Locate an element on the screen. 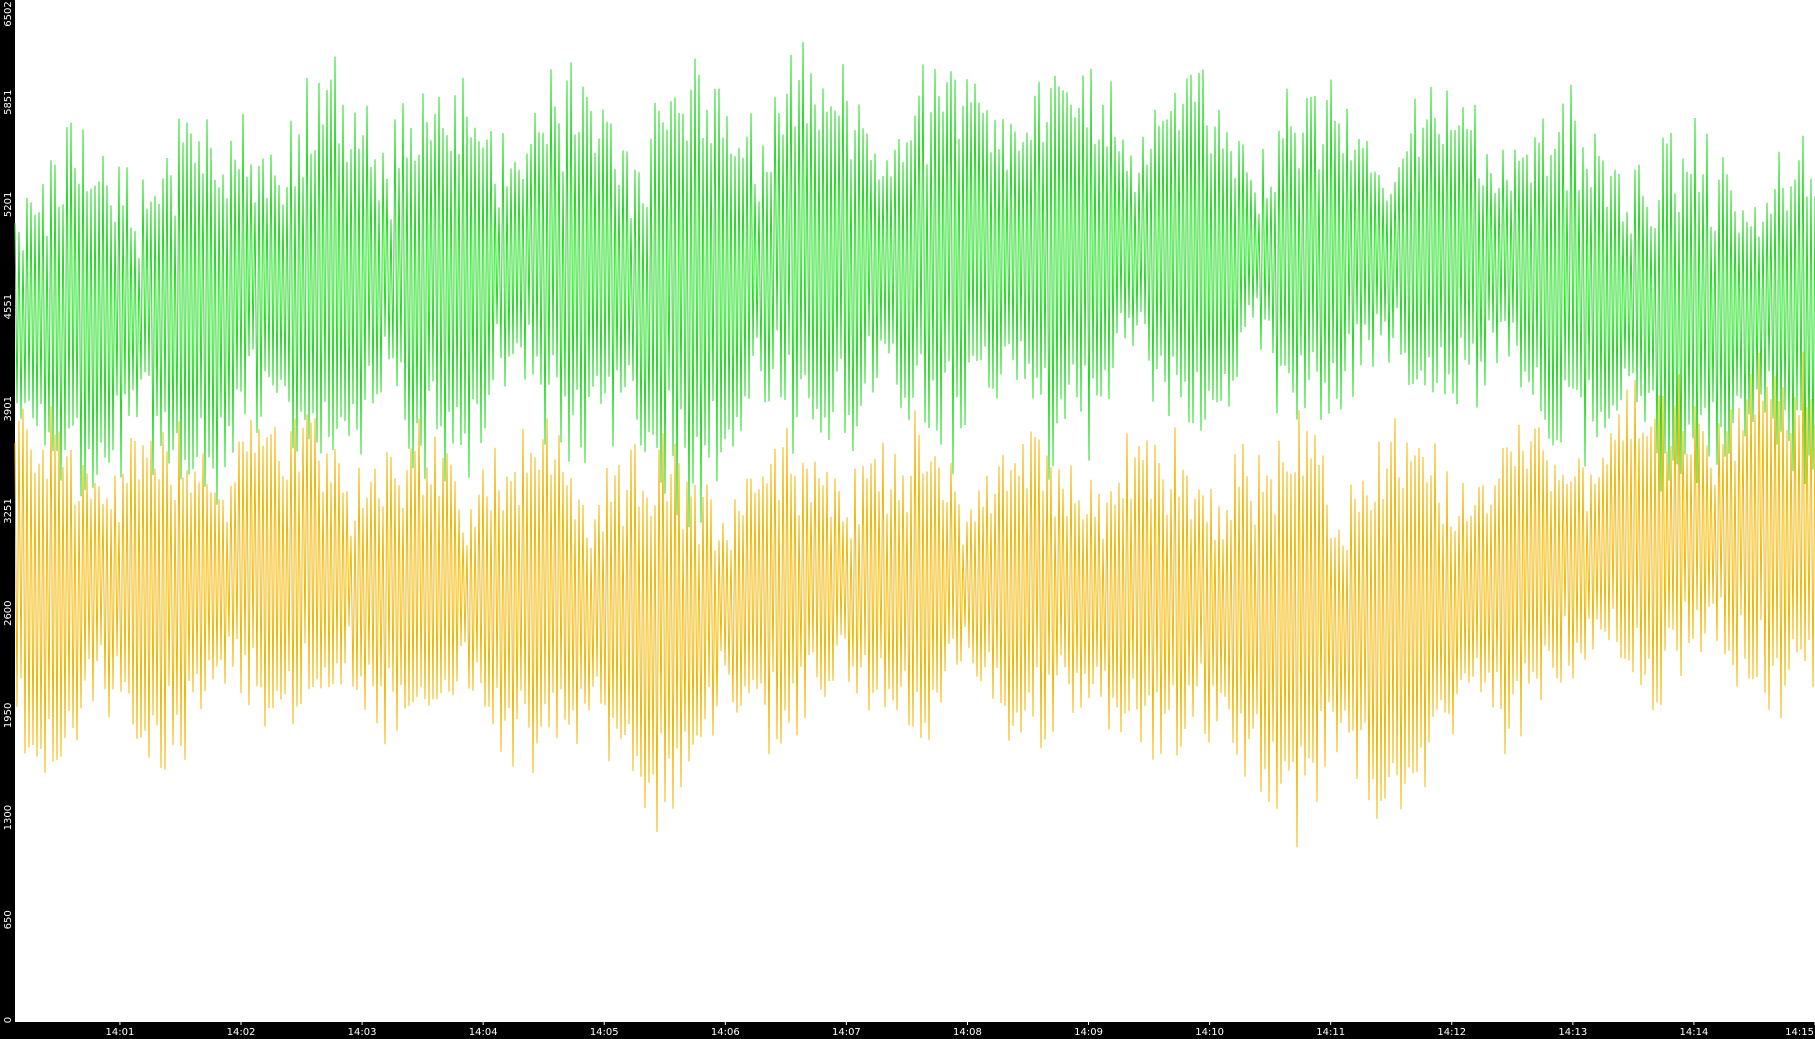 The height and width of the screenshot is (1039, 1815). y-axis: 0 650 1300 1950 2600 3251 3901 4551 5201 5851 6502 is located at coordinates (8, 512).